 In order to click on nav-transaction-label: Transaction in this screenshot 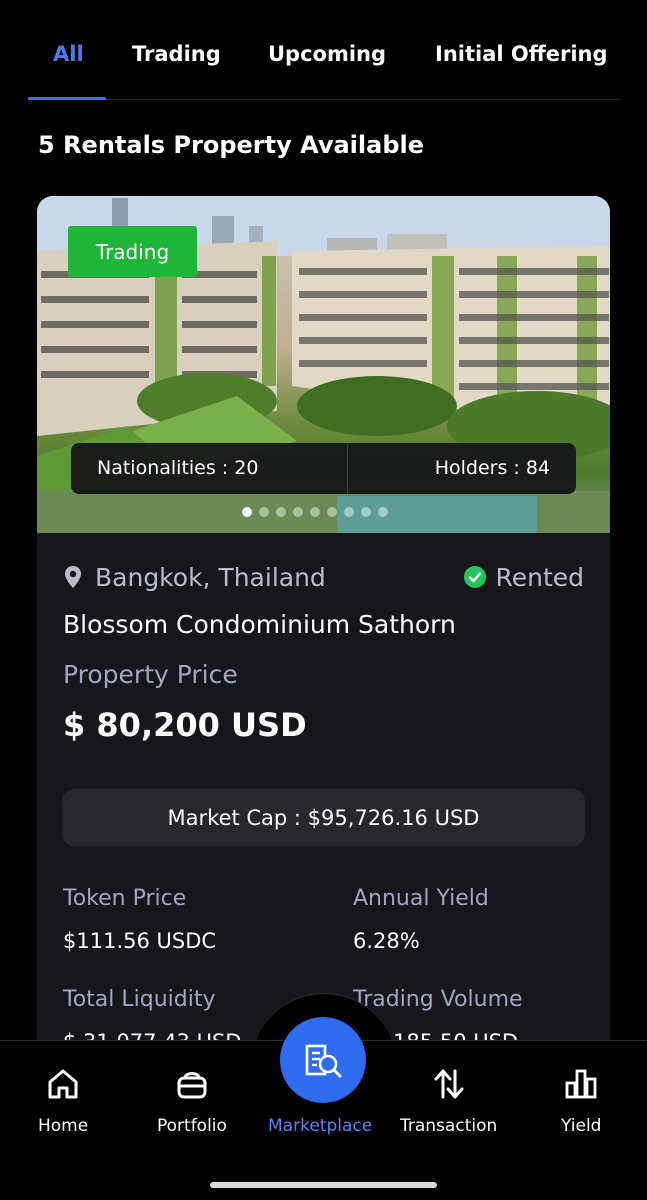, I will do `click(449, 1126)`.